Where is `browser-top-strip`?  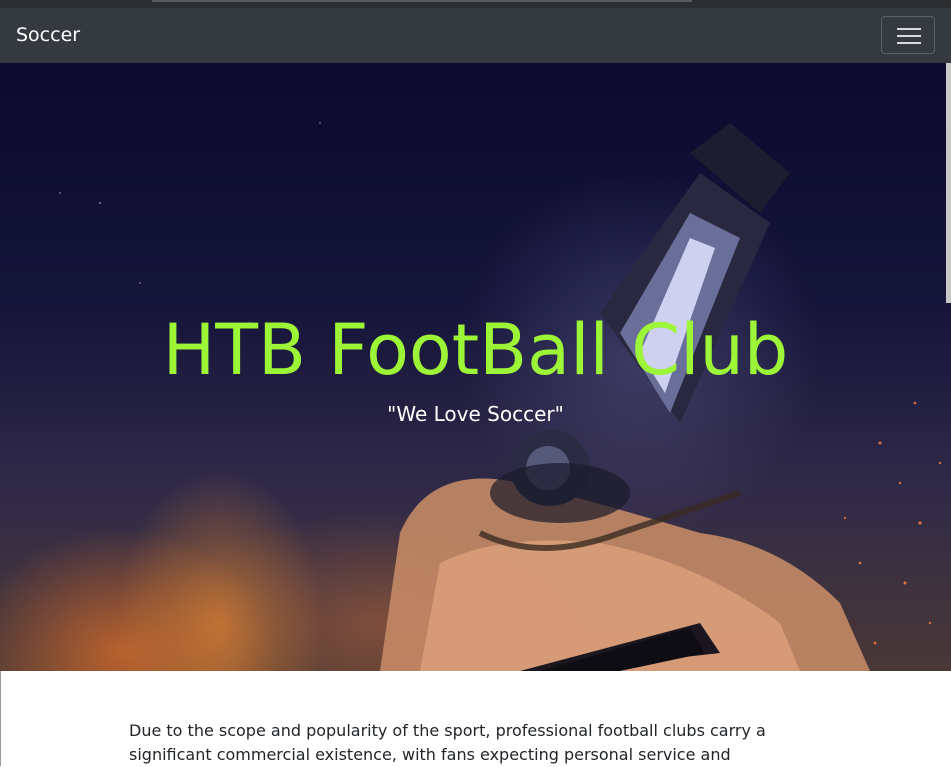
browser-top-strip is located at coordinates (475, 4).